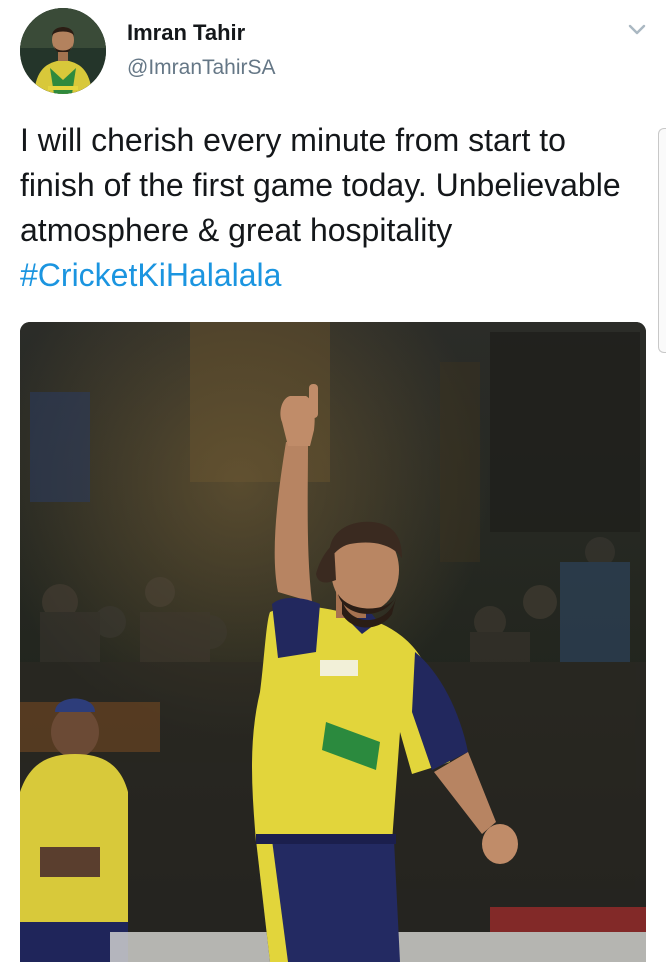  I want to click on side-scroll-tab, so click(662, 240).